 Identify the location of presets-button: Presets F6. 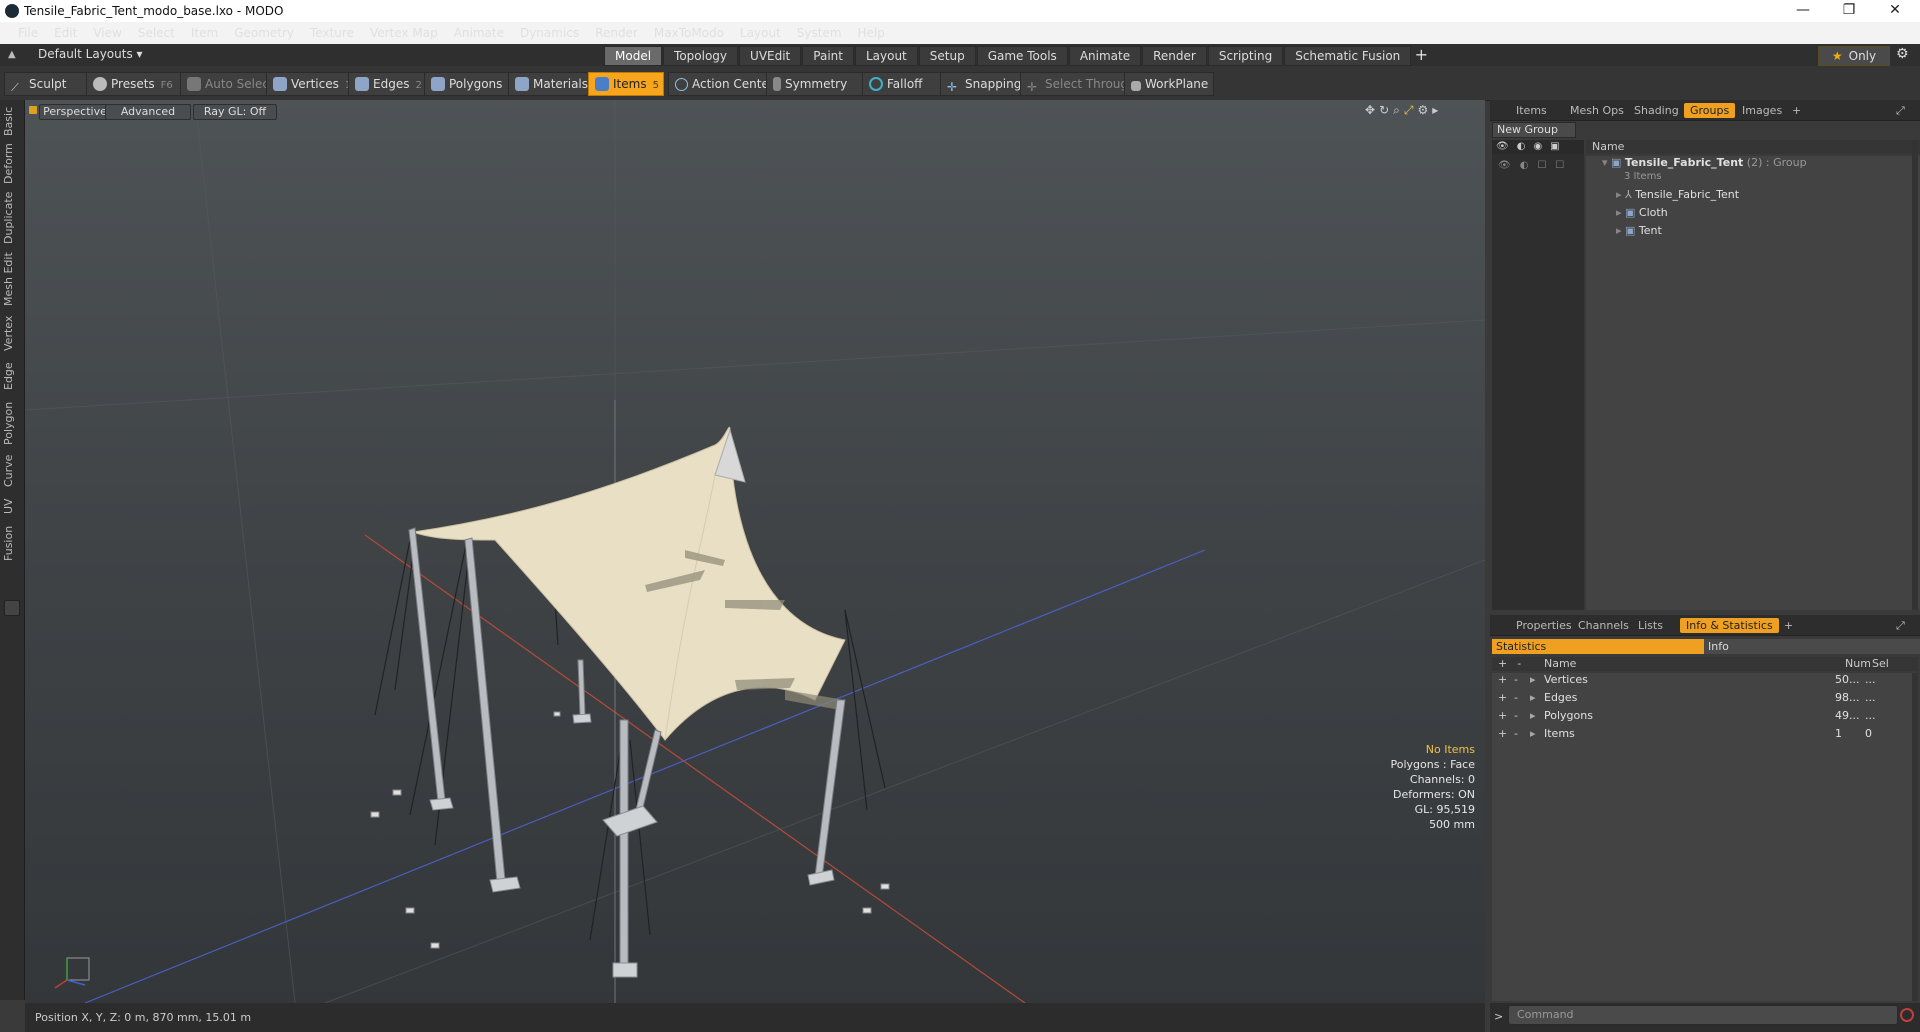
(135, 84).